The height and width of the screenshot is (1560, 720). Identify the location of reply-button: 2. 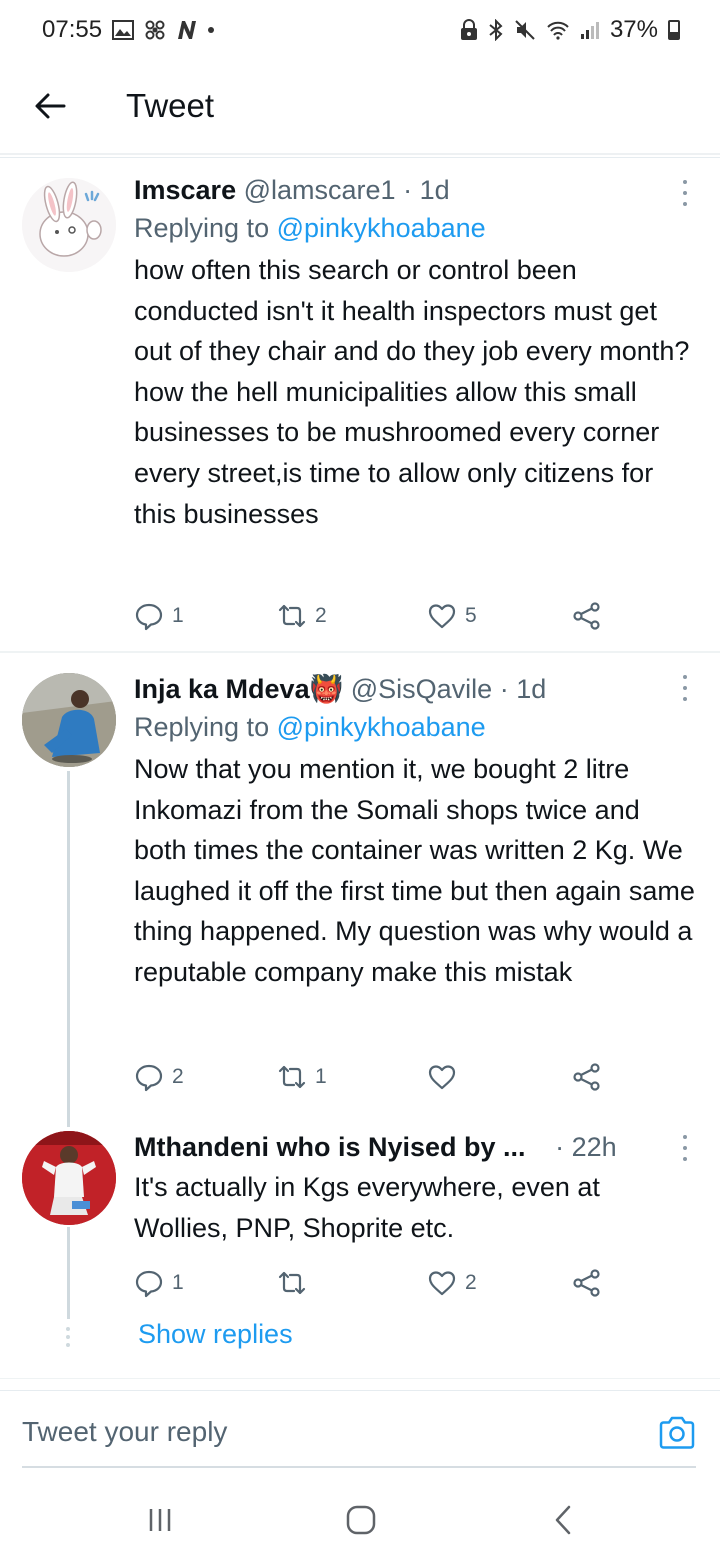
(159, 1077).